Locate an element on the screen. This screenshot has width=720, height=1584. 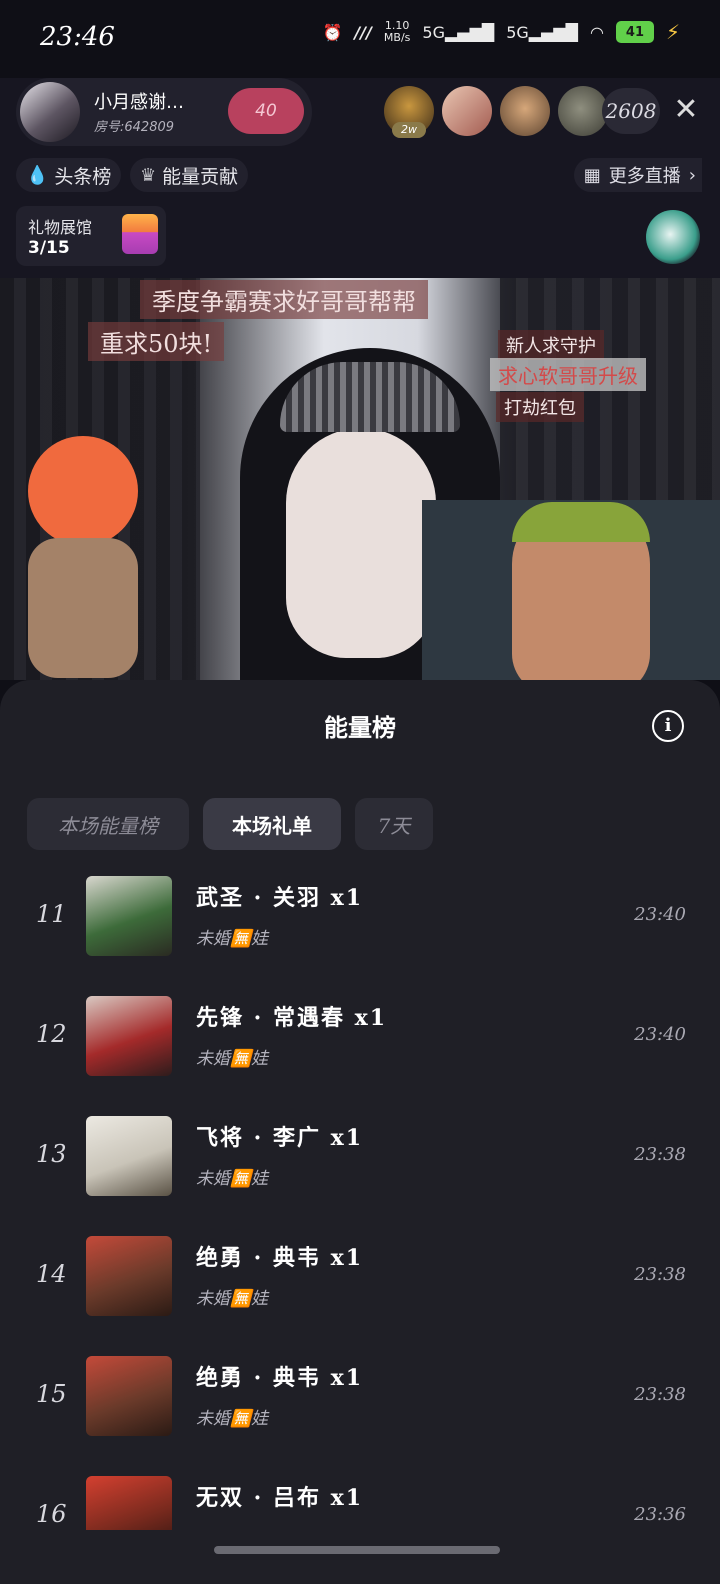
list-item: 12 先锋 · 常遇春 x1 未婚🈚娃 23:40 is located at coordinates (360, 1056).